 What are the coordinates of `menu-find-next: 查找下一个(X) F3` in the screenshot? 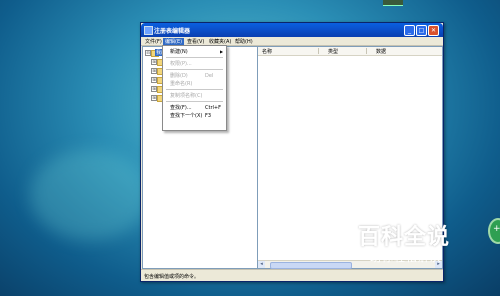 It's located at (194, 116).